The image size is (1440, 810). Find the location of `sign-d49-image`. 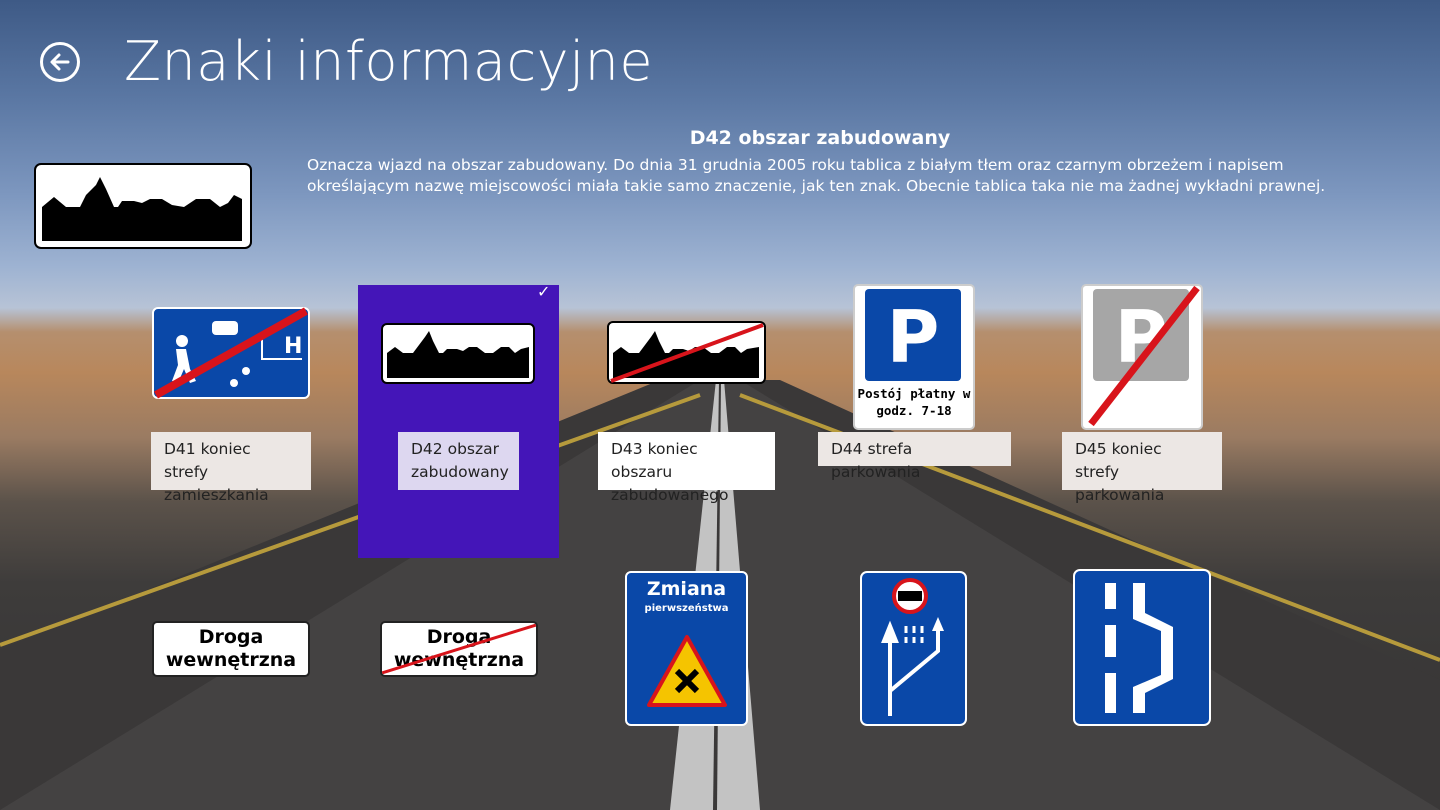

sign-d49-image is located at coordinates (913, 648).